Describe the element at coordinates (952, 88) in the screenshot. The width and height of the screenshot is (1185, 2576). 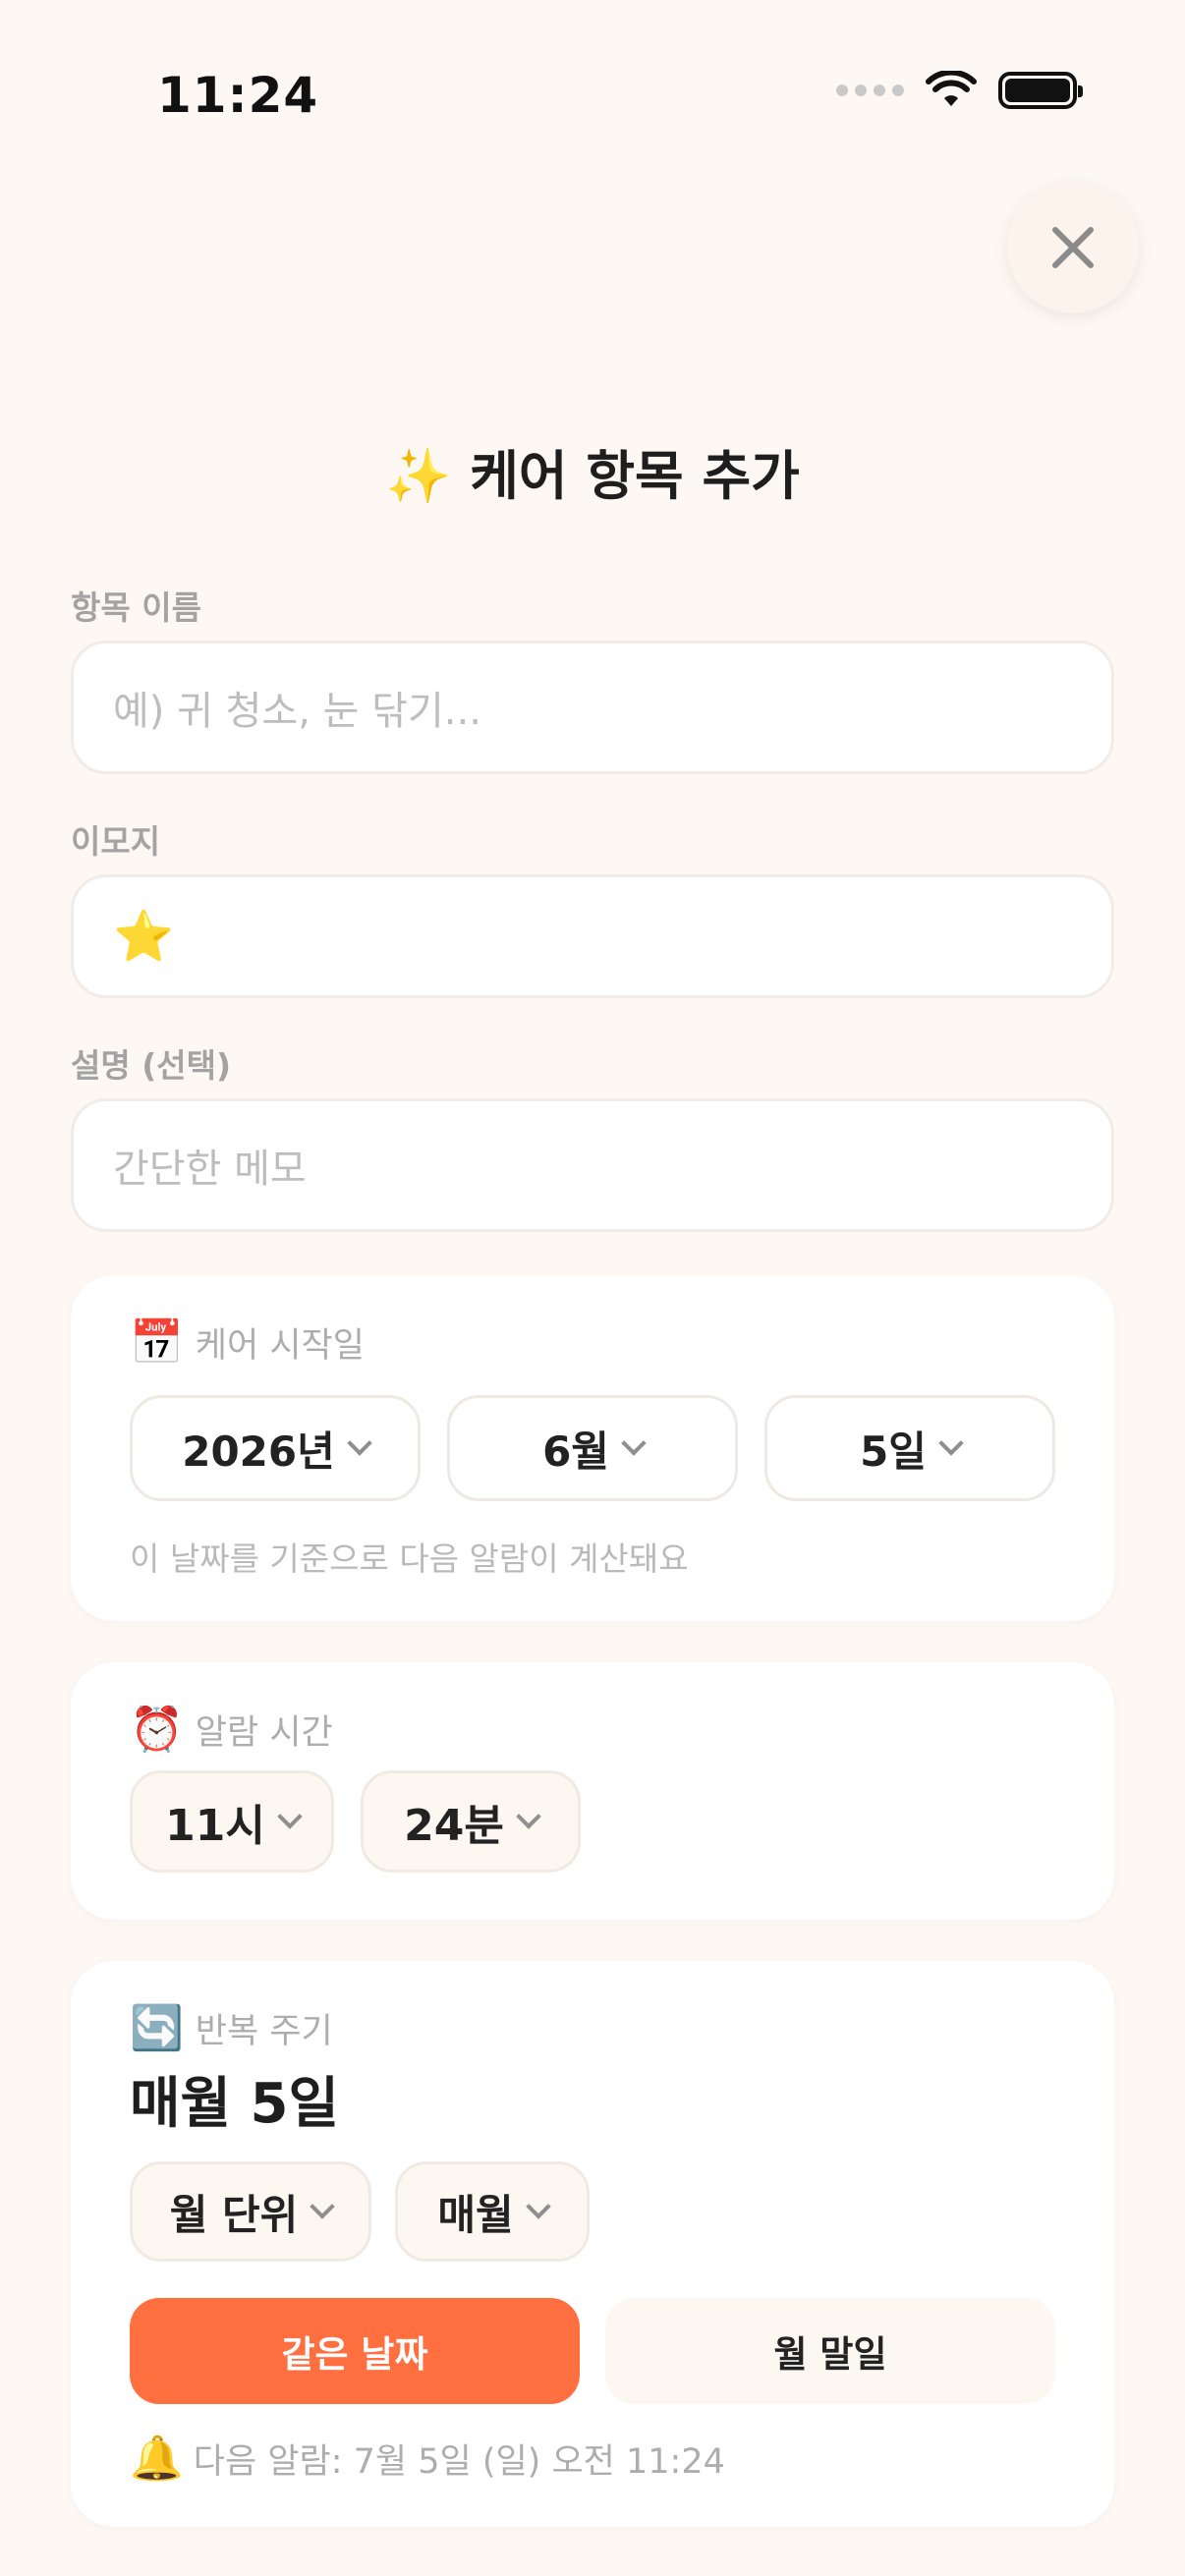
I see `wifi-icon` at that location.